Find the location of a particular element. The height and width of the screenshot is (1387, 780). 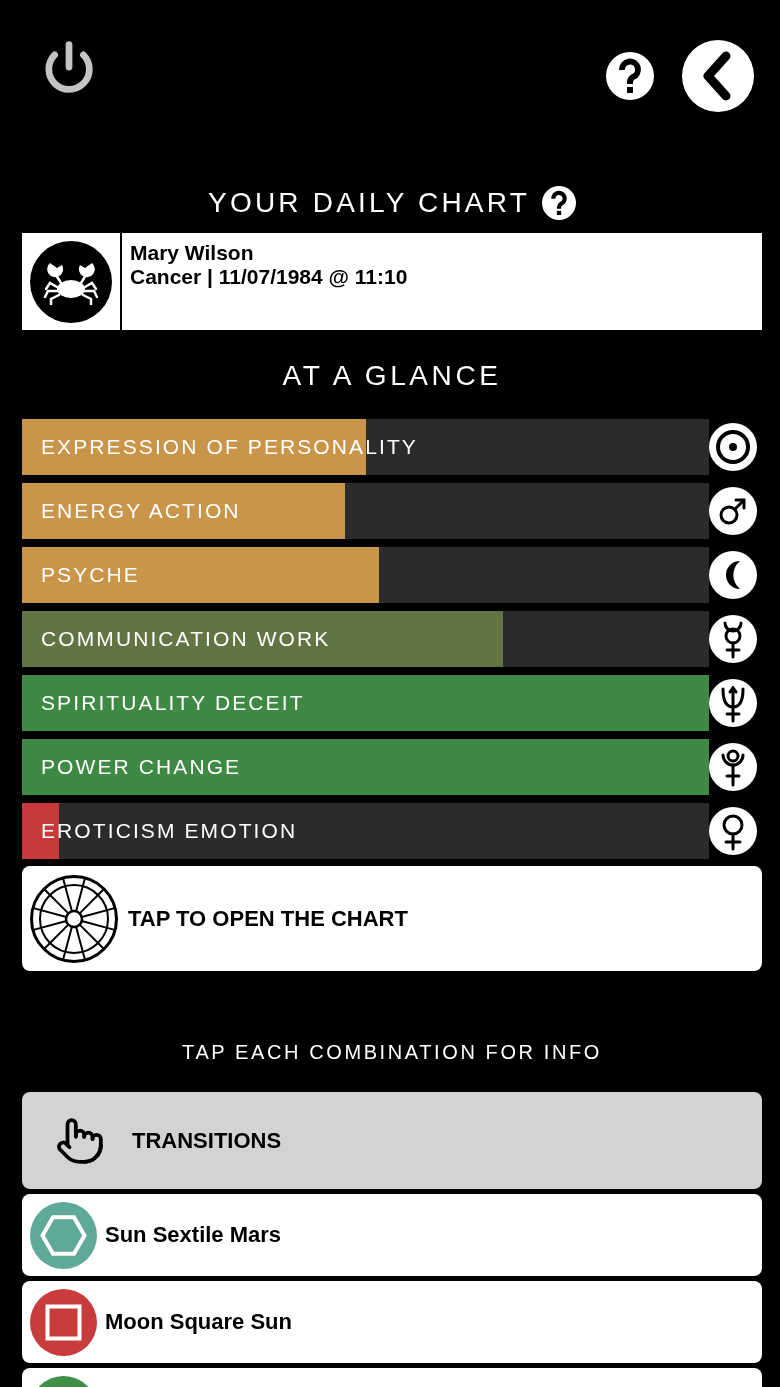

bar-label: SPIRITUALITY DECEIT is located at coordinates (173, 703).